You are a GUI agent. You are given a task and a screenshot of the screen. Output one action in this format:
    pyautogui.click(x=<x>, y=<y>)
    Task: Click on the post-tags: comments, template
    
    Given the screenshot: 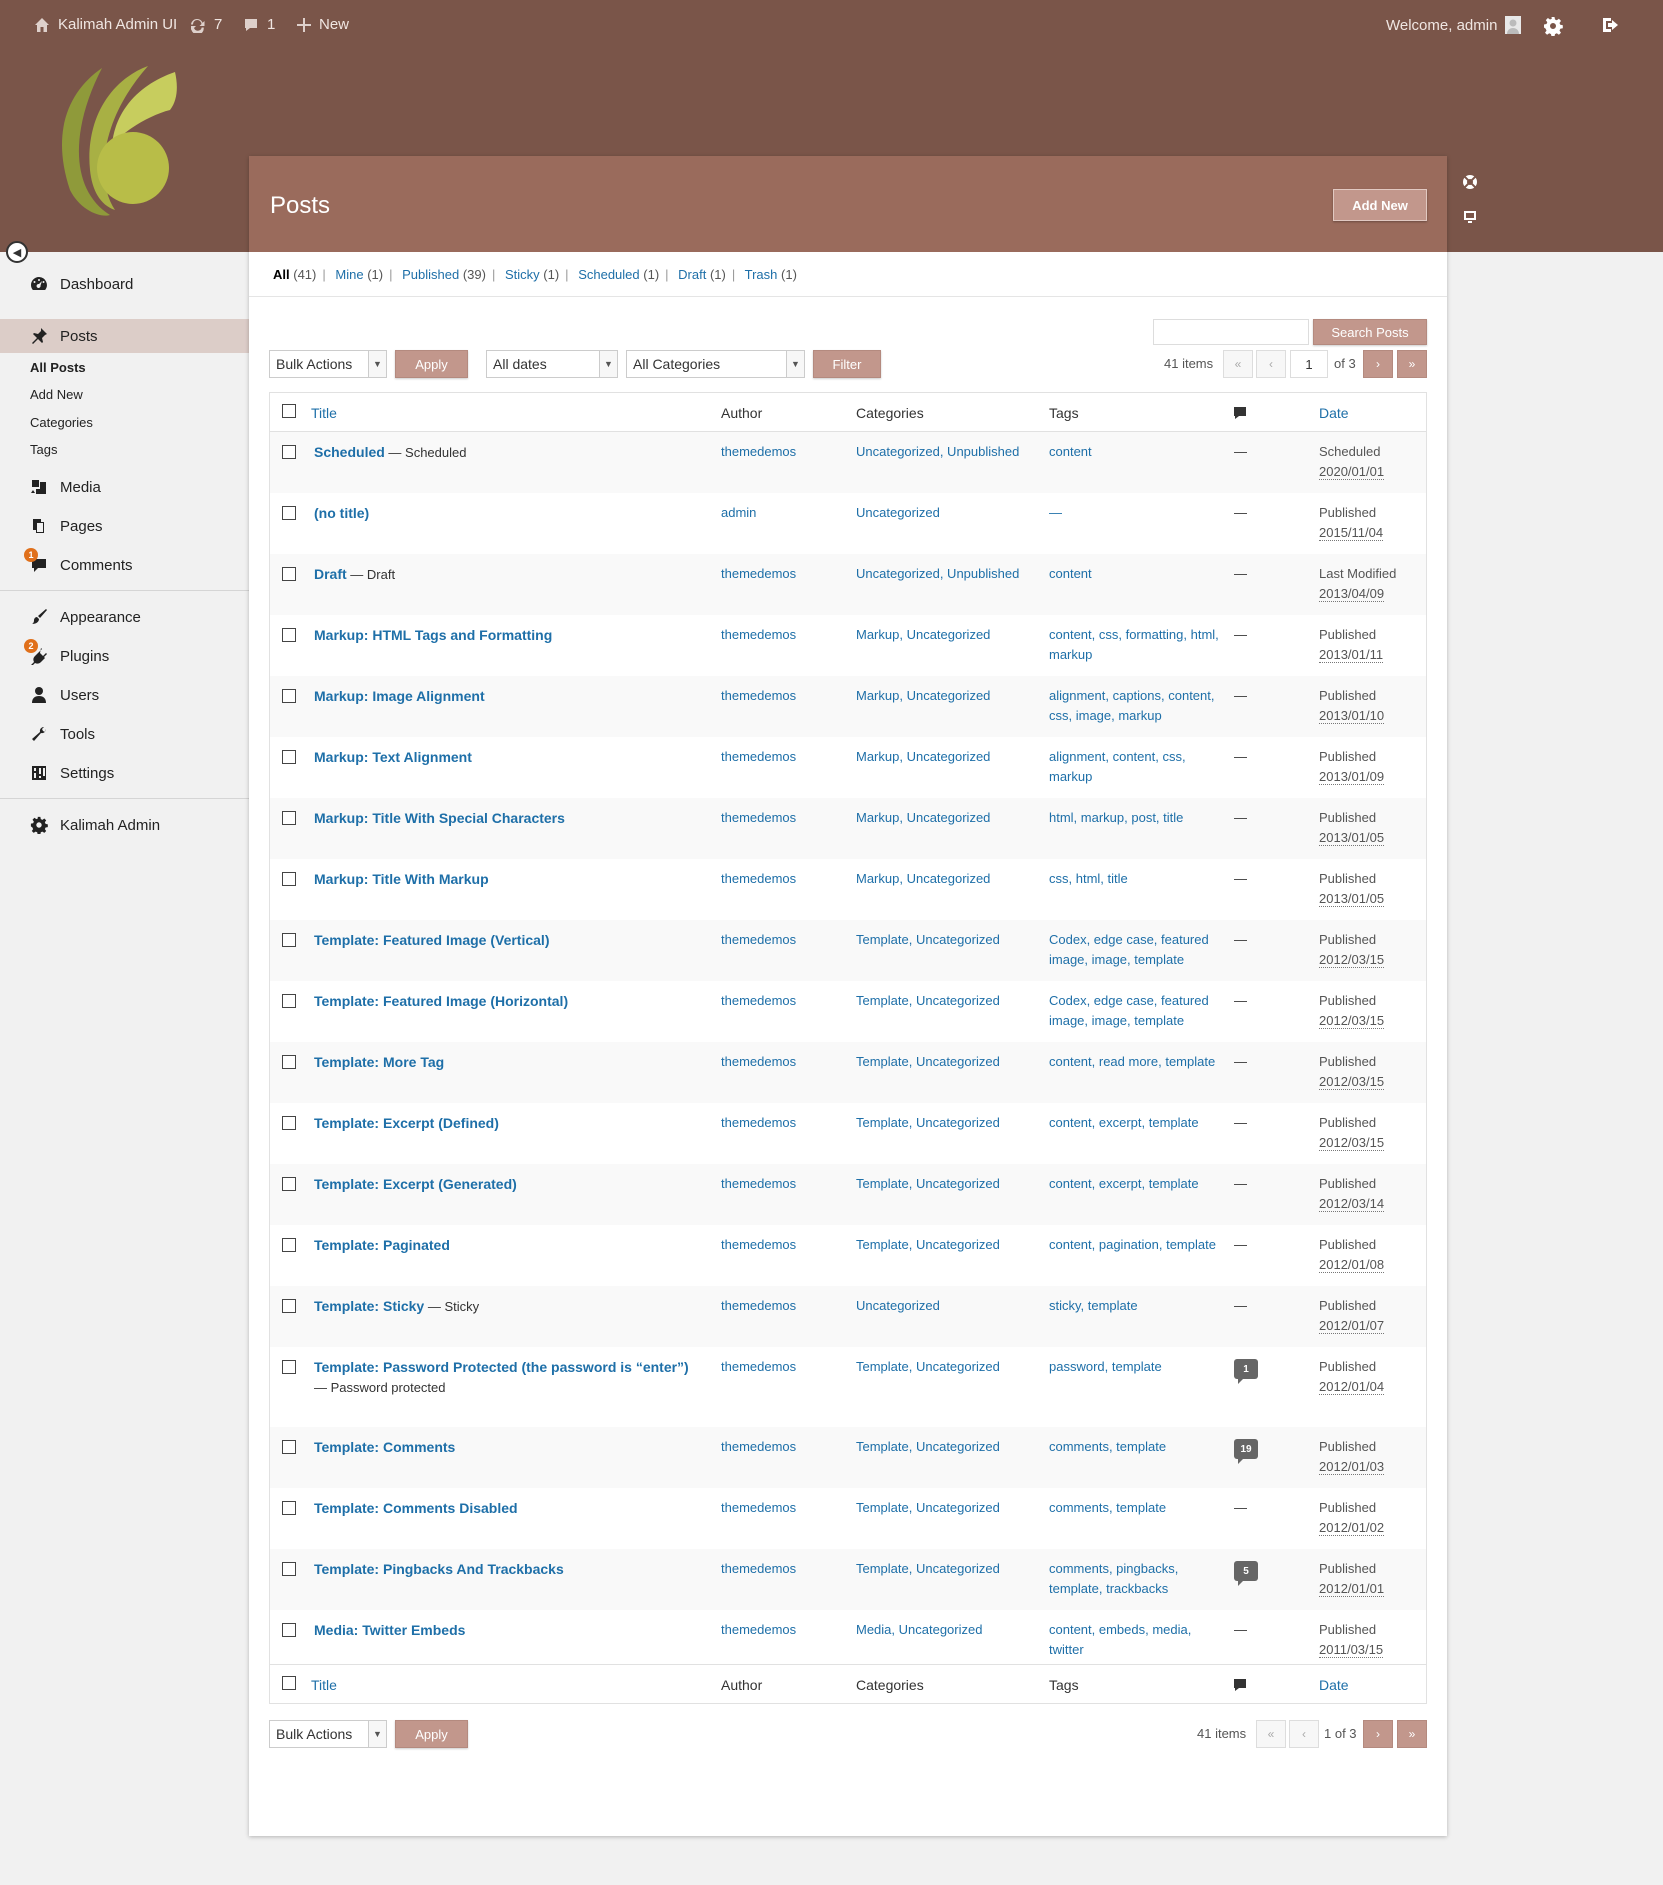 What is the action you would take?
    pyautogui.click(x=1139, y=1447)
    